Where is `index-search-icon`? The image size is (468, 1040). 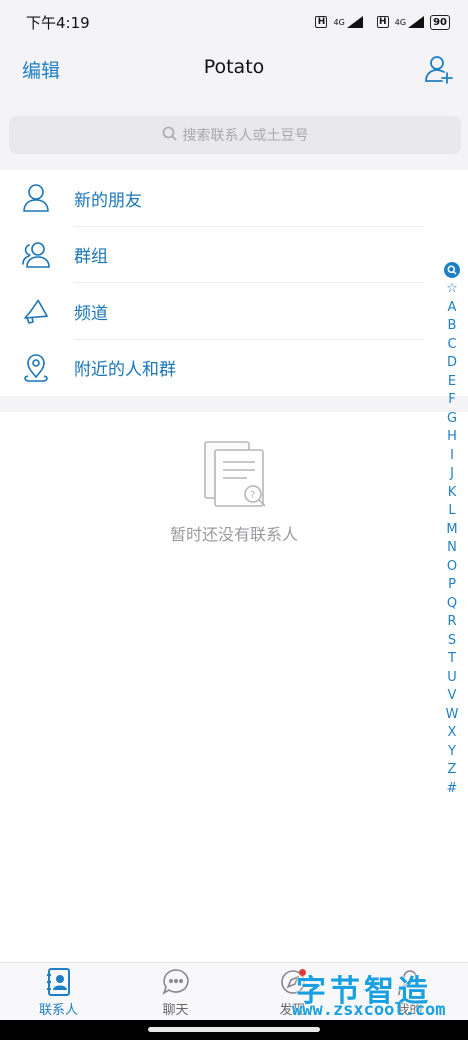
index-search-icon is located at coordinates (452, 270).